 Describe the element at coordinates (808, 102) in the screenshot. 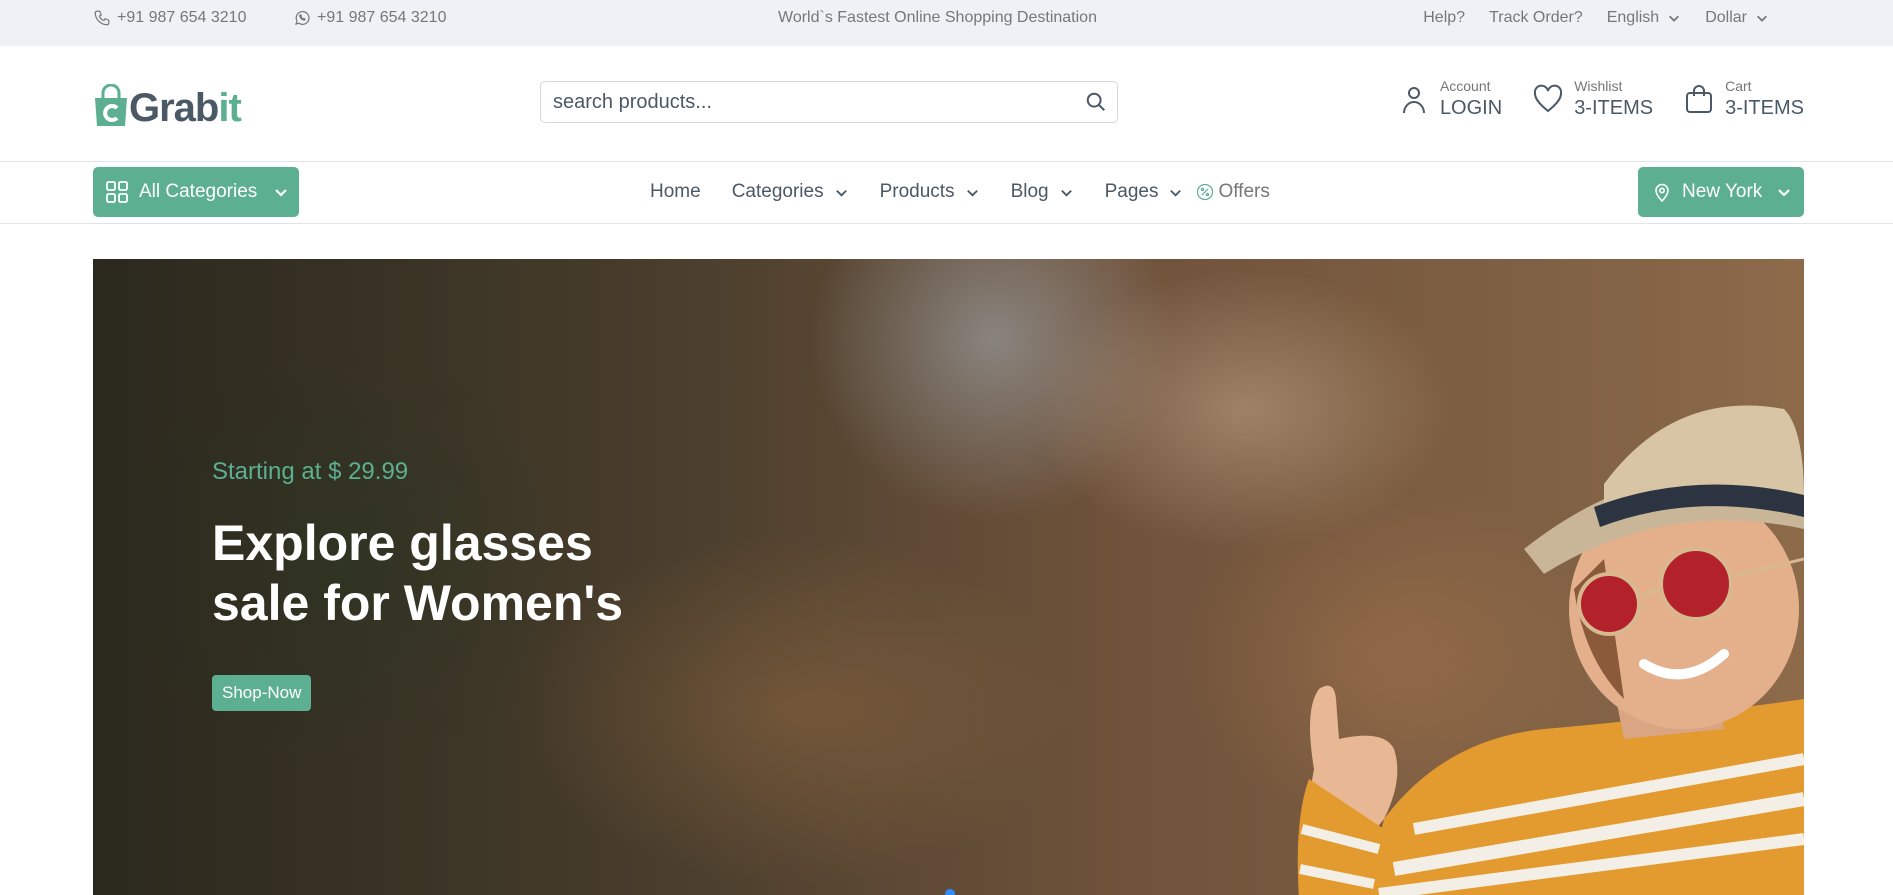

I see `search-input` at that location.